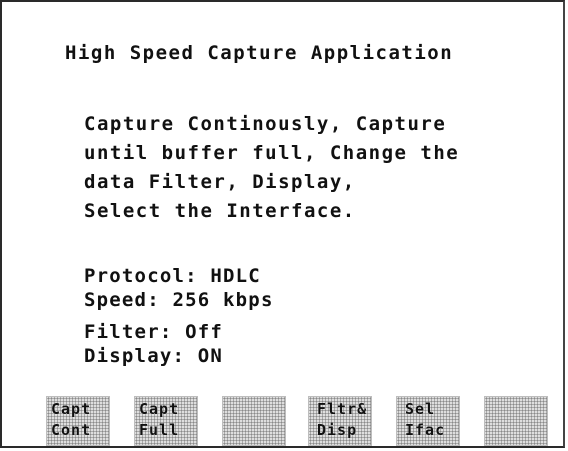 This screenshot has height=451, width=568. I want to click on softkey-label-line2: Disp, so click(337, 430).